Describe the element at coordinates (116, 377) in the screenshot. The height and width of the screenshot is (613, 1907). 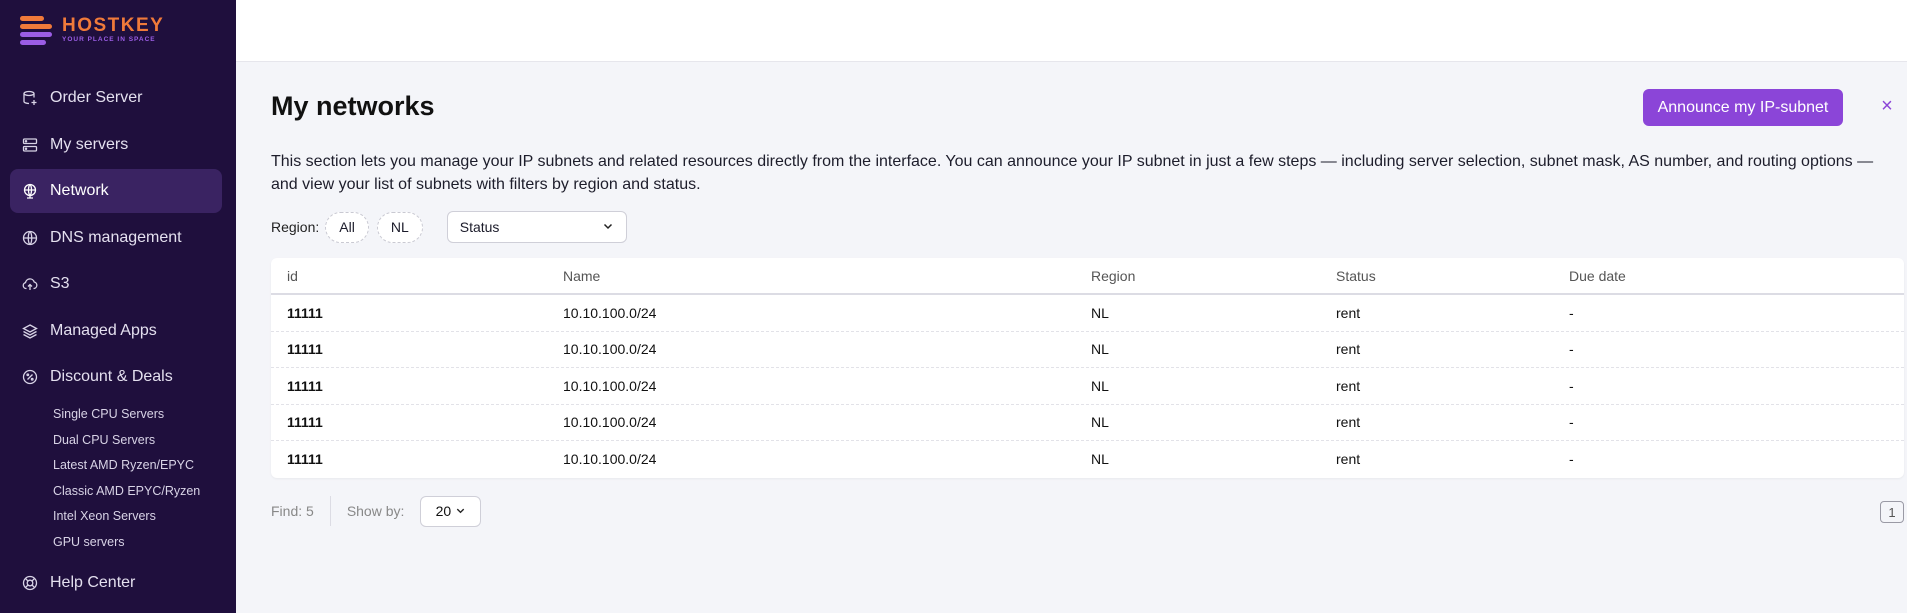
I see `sidebar-item-discount-deals: Discount & Deals` at that location.